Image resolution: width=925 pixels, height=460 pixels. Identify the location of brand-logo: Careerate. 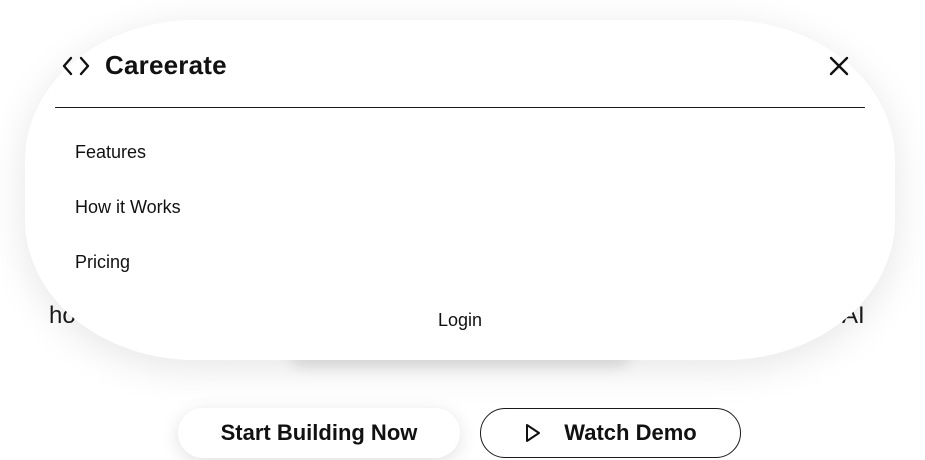
(144, 65).